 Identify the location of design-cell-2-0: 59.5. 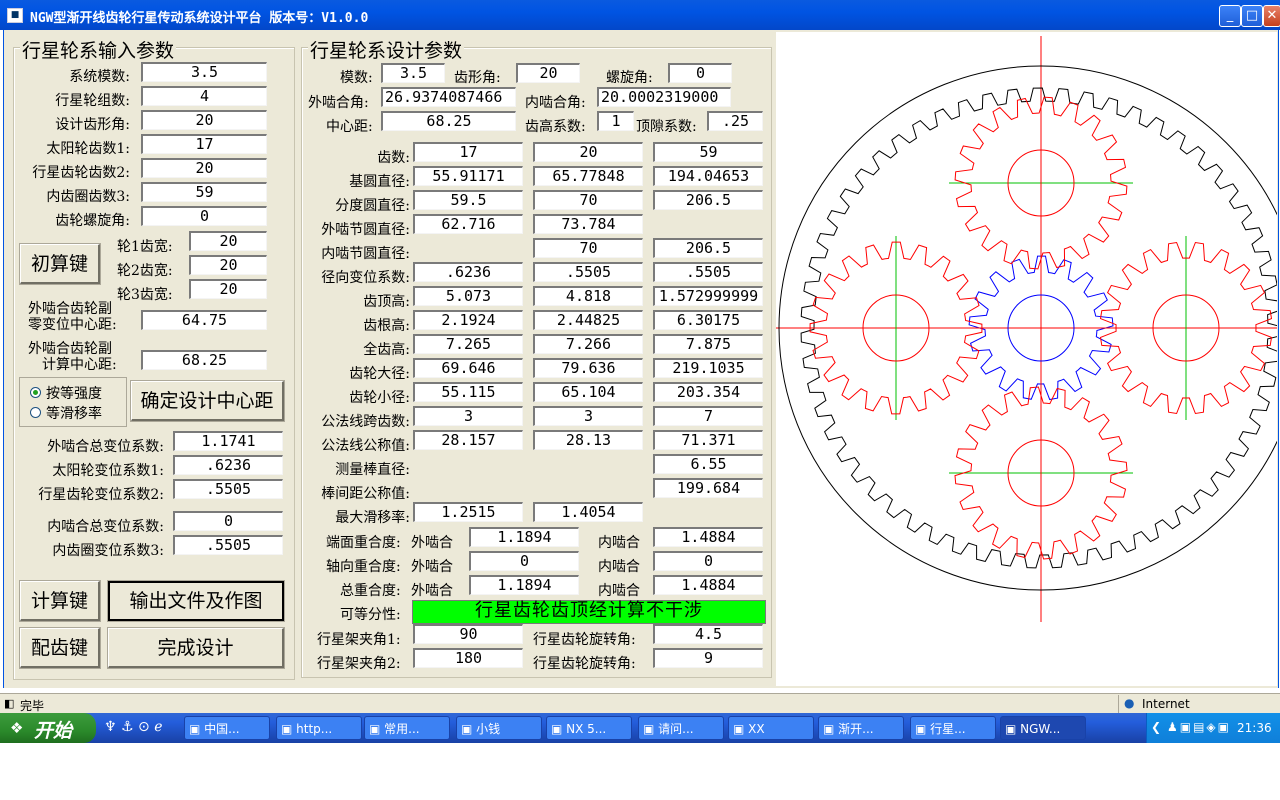
(468, 200).